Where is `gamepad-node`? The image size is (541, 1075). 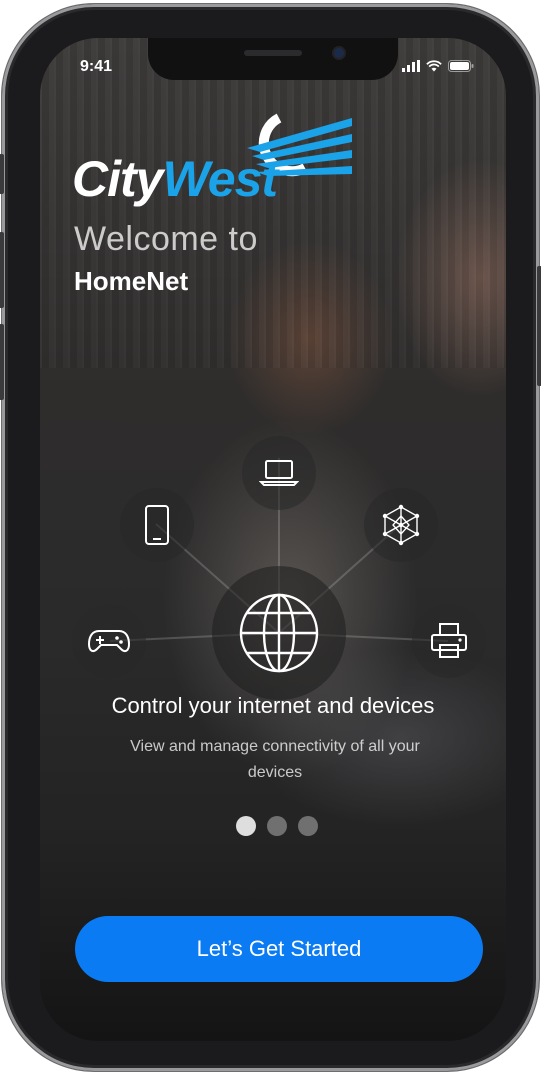
gamepad-node is located at coordinates (109, 641).